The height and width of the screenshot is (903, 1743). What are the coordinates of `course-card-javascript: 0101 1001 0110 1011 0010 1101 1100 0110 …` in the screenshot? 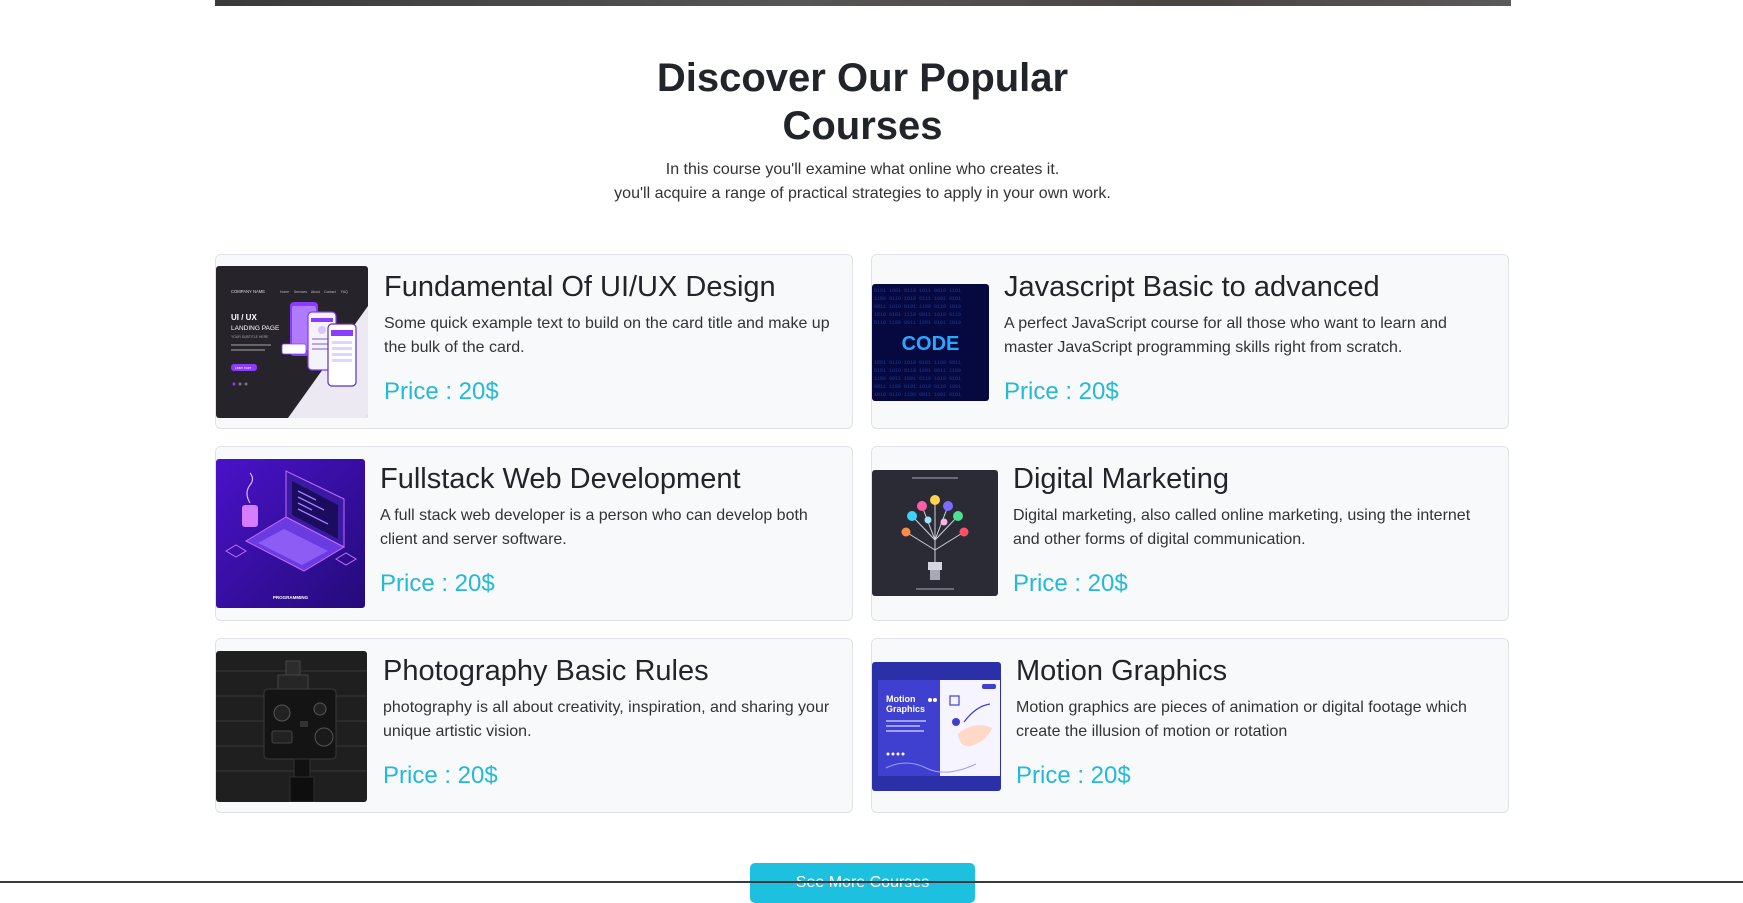 It's located at (1190, 341).